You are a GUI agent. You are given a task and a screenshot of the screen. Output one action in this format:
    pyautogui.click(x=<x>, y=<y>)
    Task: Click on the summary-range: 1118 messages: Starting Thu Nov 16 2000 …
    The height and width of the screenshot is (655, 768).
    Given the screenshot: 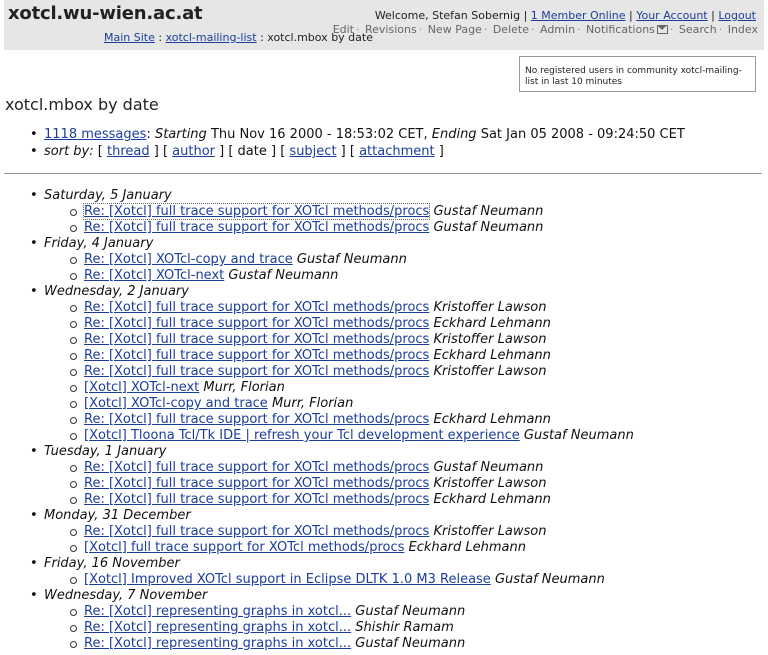 What is the action you would take?
    pyautogui.click(x=357, y=134)
    